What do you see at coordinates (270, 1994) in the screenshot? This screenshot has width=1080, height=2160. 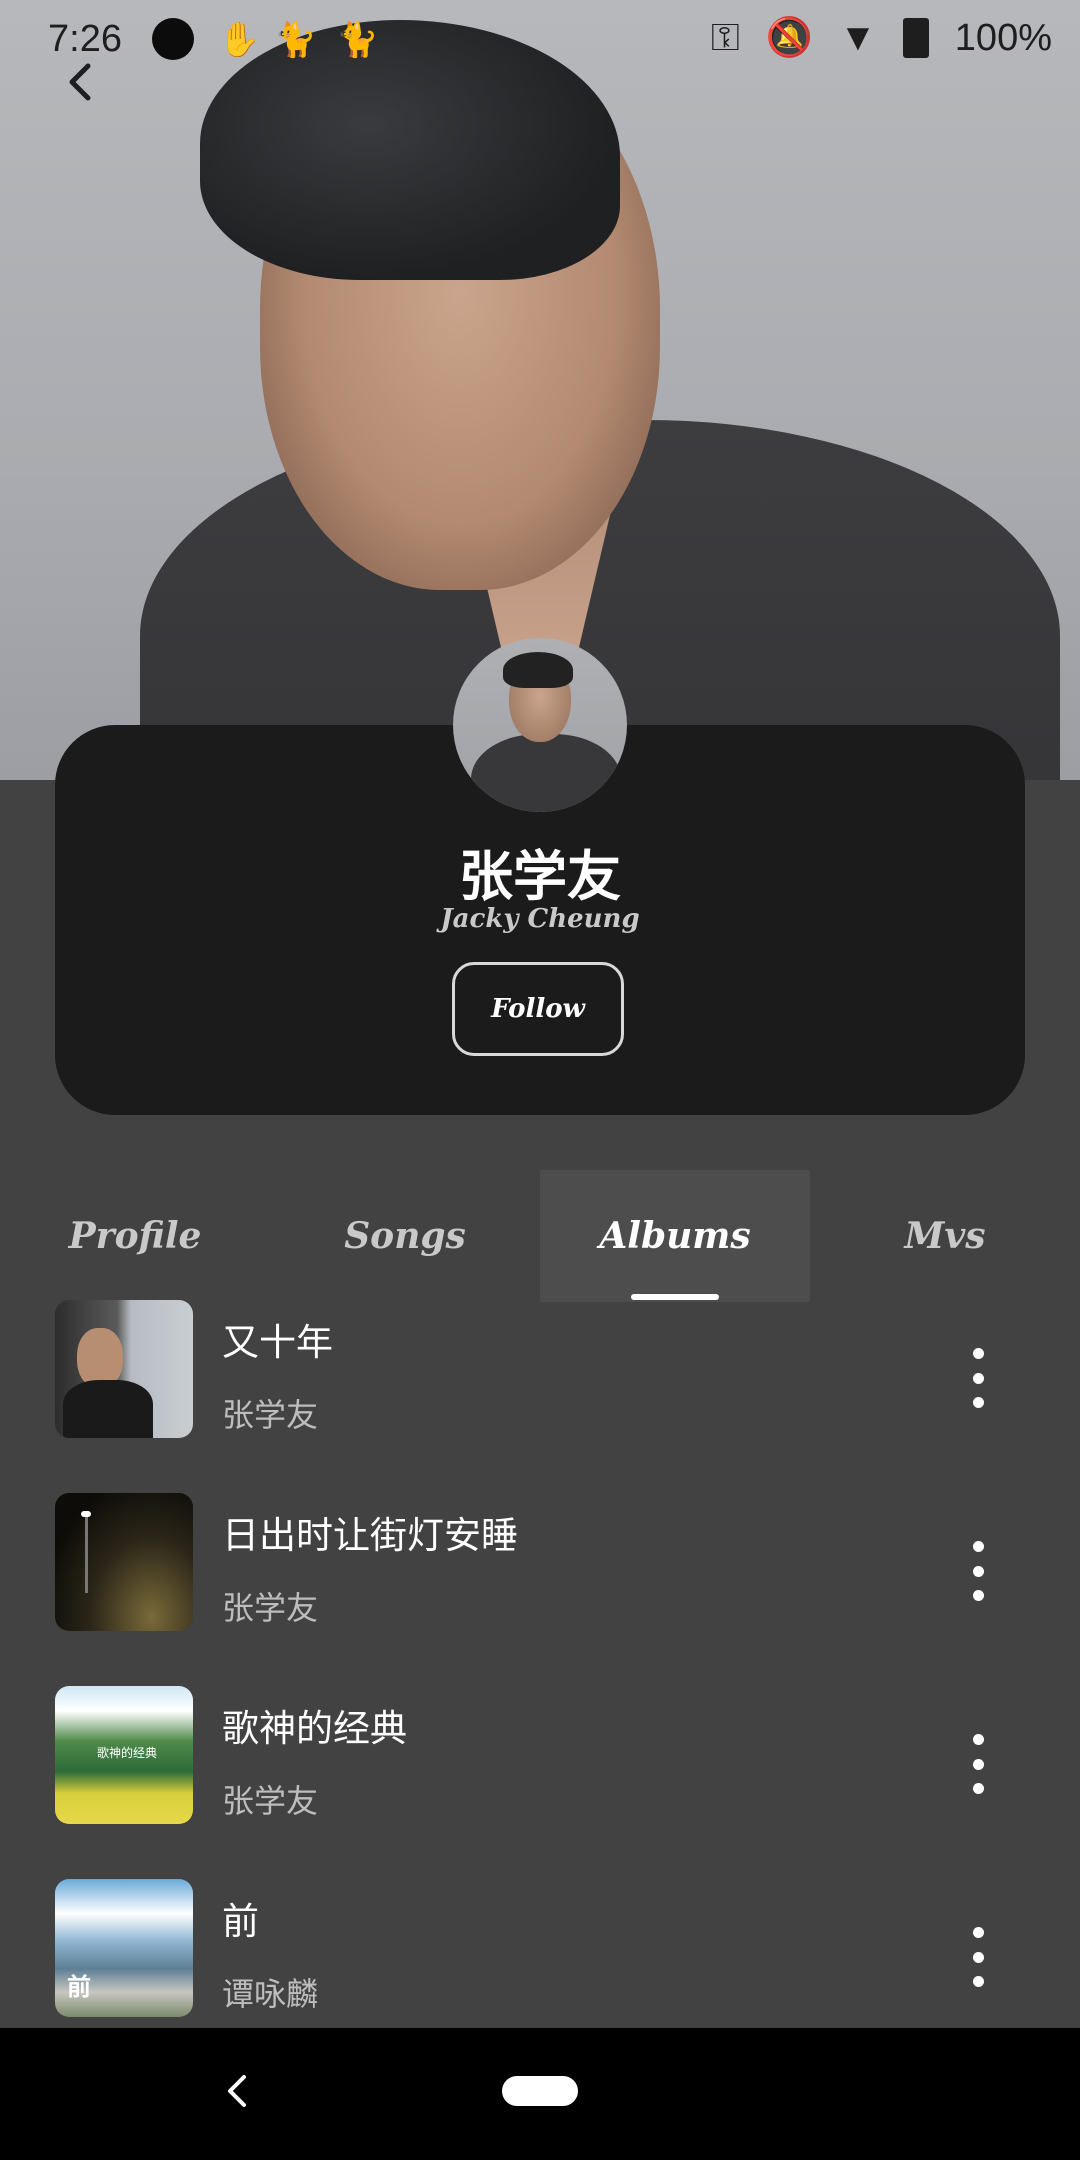 I see `album-artist: 谭咏麟` at bounding box center [270, 1994].